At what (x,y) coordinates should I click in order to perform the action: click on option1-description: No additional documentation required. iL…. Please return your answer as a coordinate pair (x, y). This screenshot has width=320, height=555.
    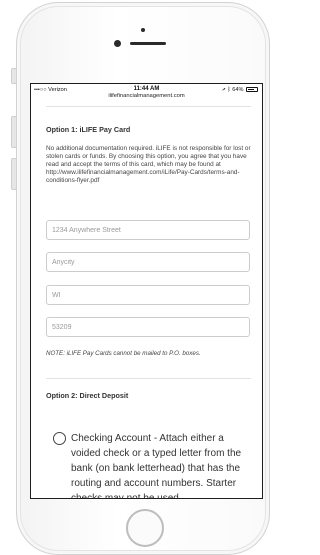
    Looking at the image, I should click on (148, 164).